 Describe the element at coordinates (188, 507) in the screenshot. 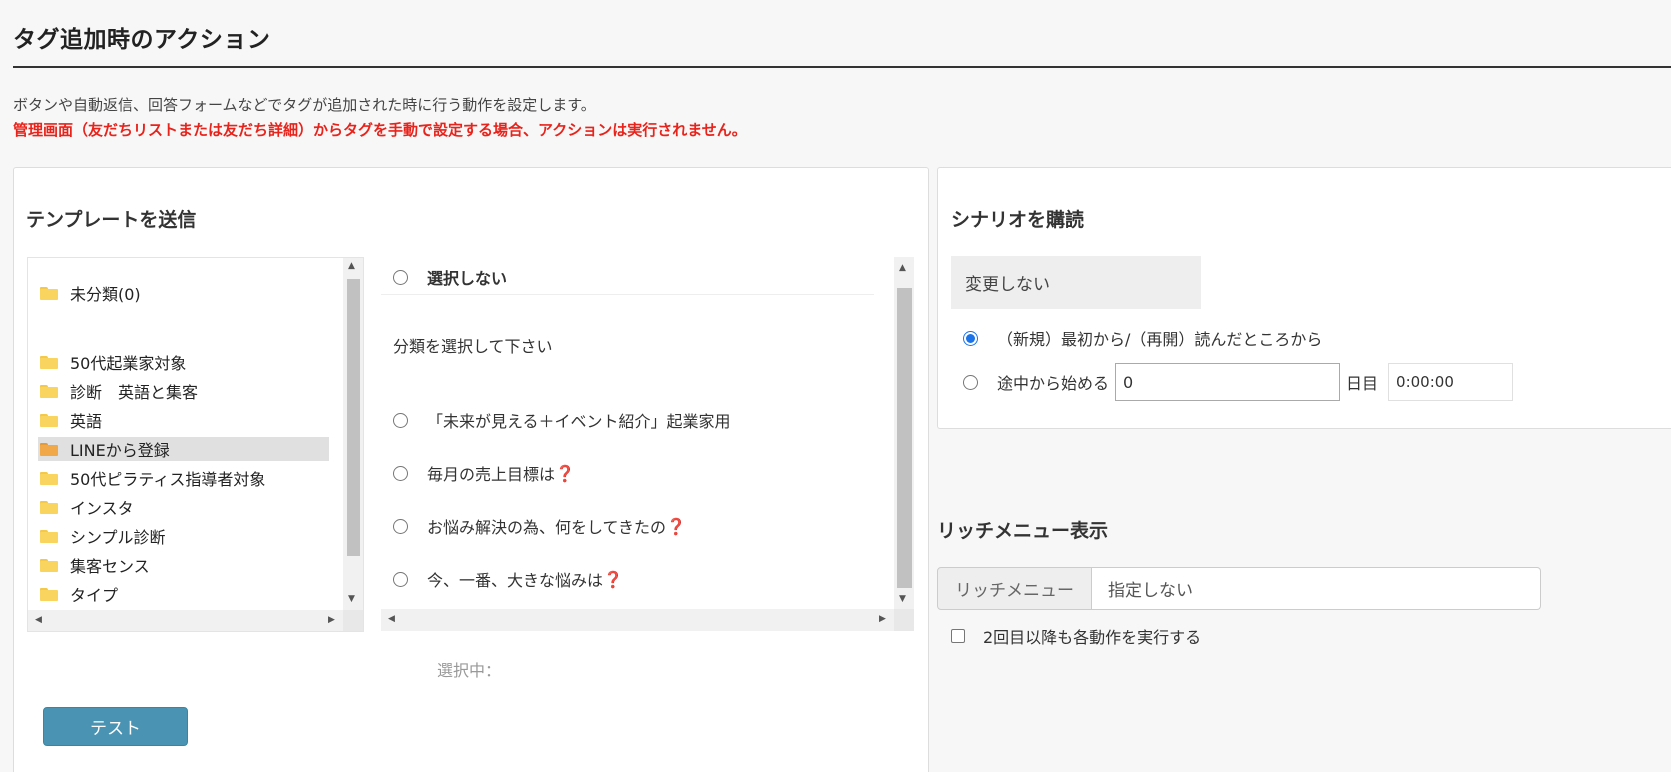

I see `folder-item: インスタ` at that location.